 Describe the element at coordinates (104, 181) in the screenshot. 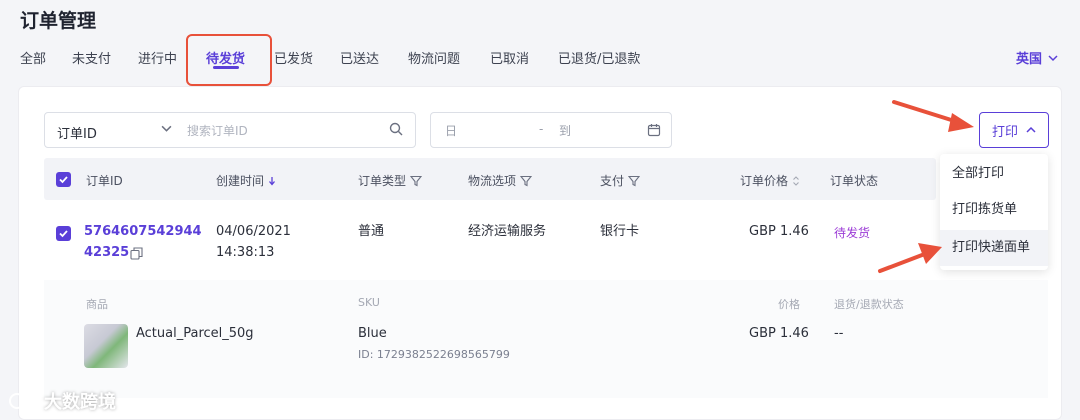

I see `column-order-id: 订单ID` at that location.